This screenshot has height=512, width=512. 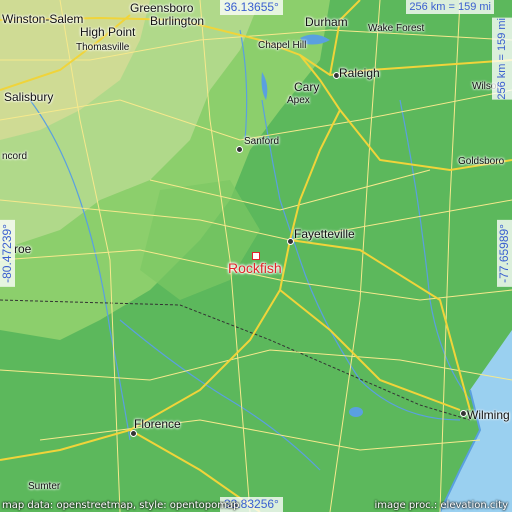 I want to click on city-label: High Point, so click(x=108, y=32).